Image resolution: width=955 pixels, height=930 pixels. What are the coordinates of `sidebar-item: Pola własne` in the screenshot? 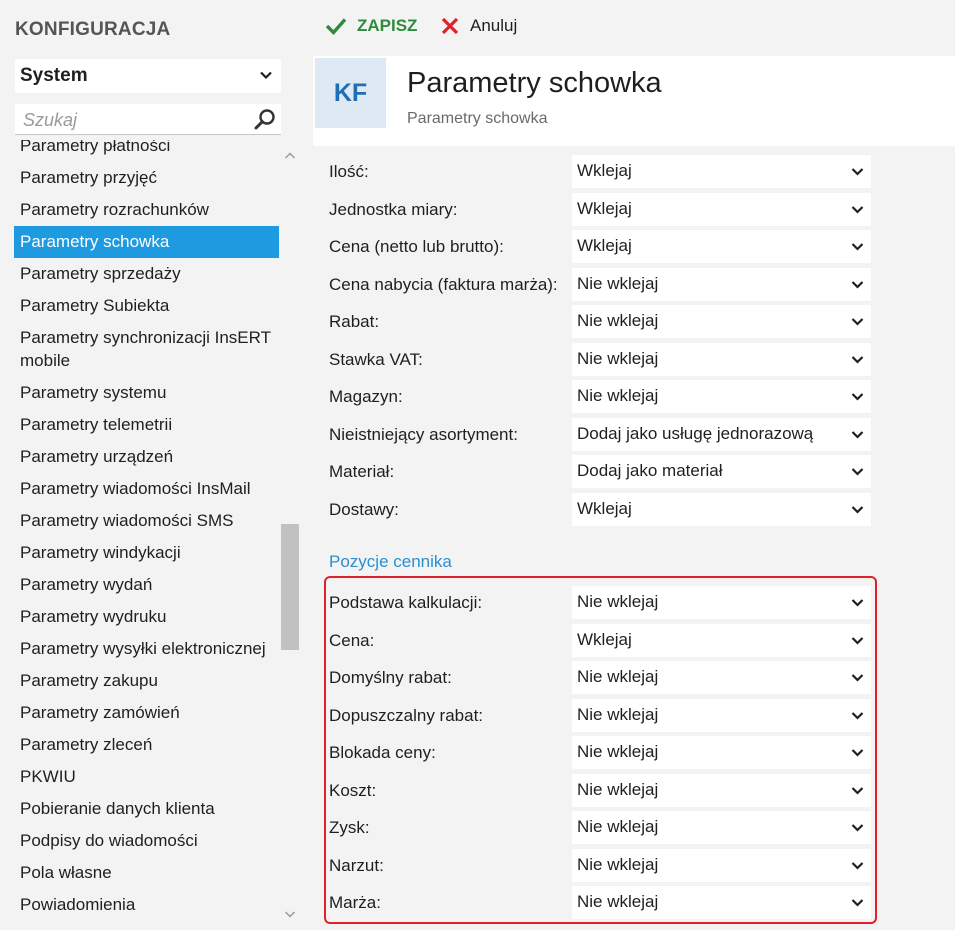 It's located at (139, 873).